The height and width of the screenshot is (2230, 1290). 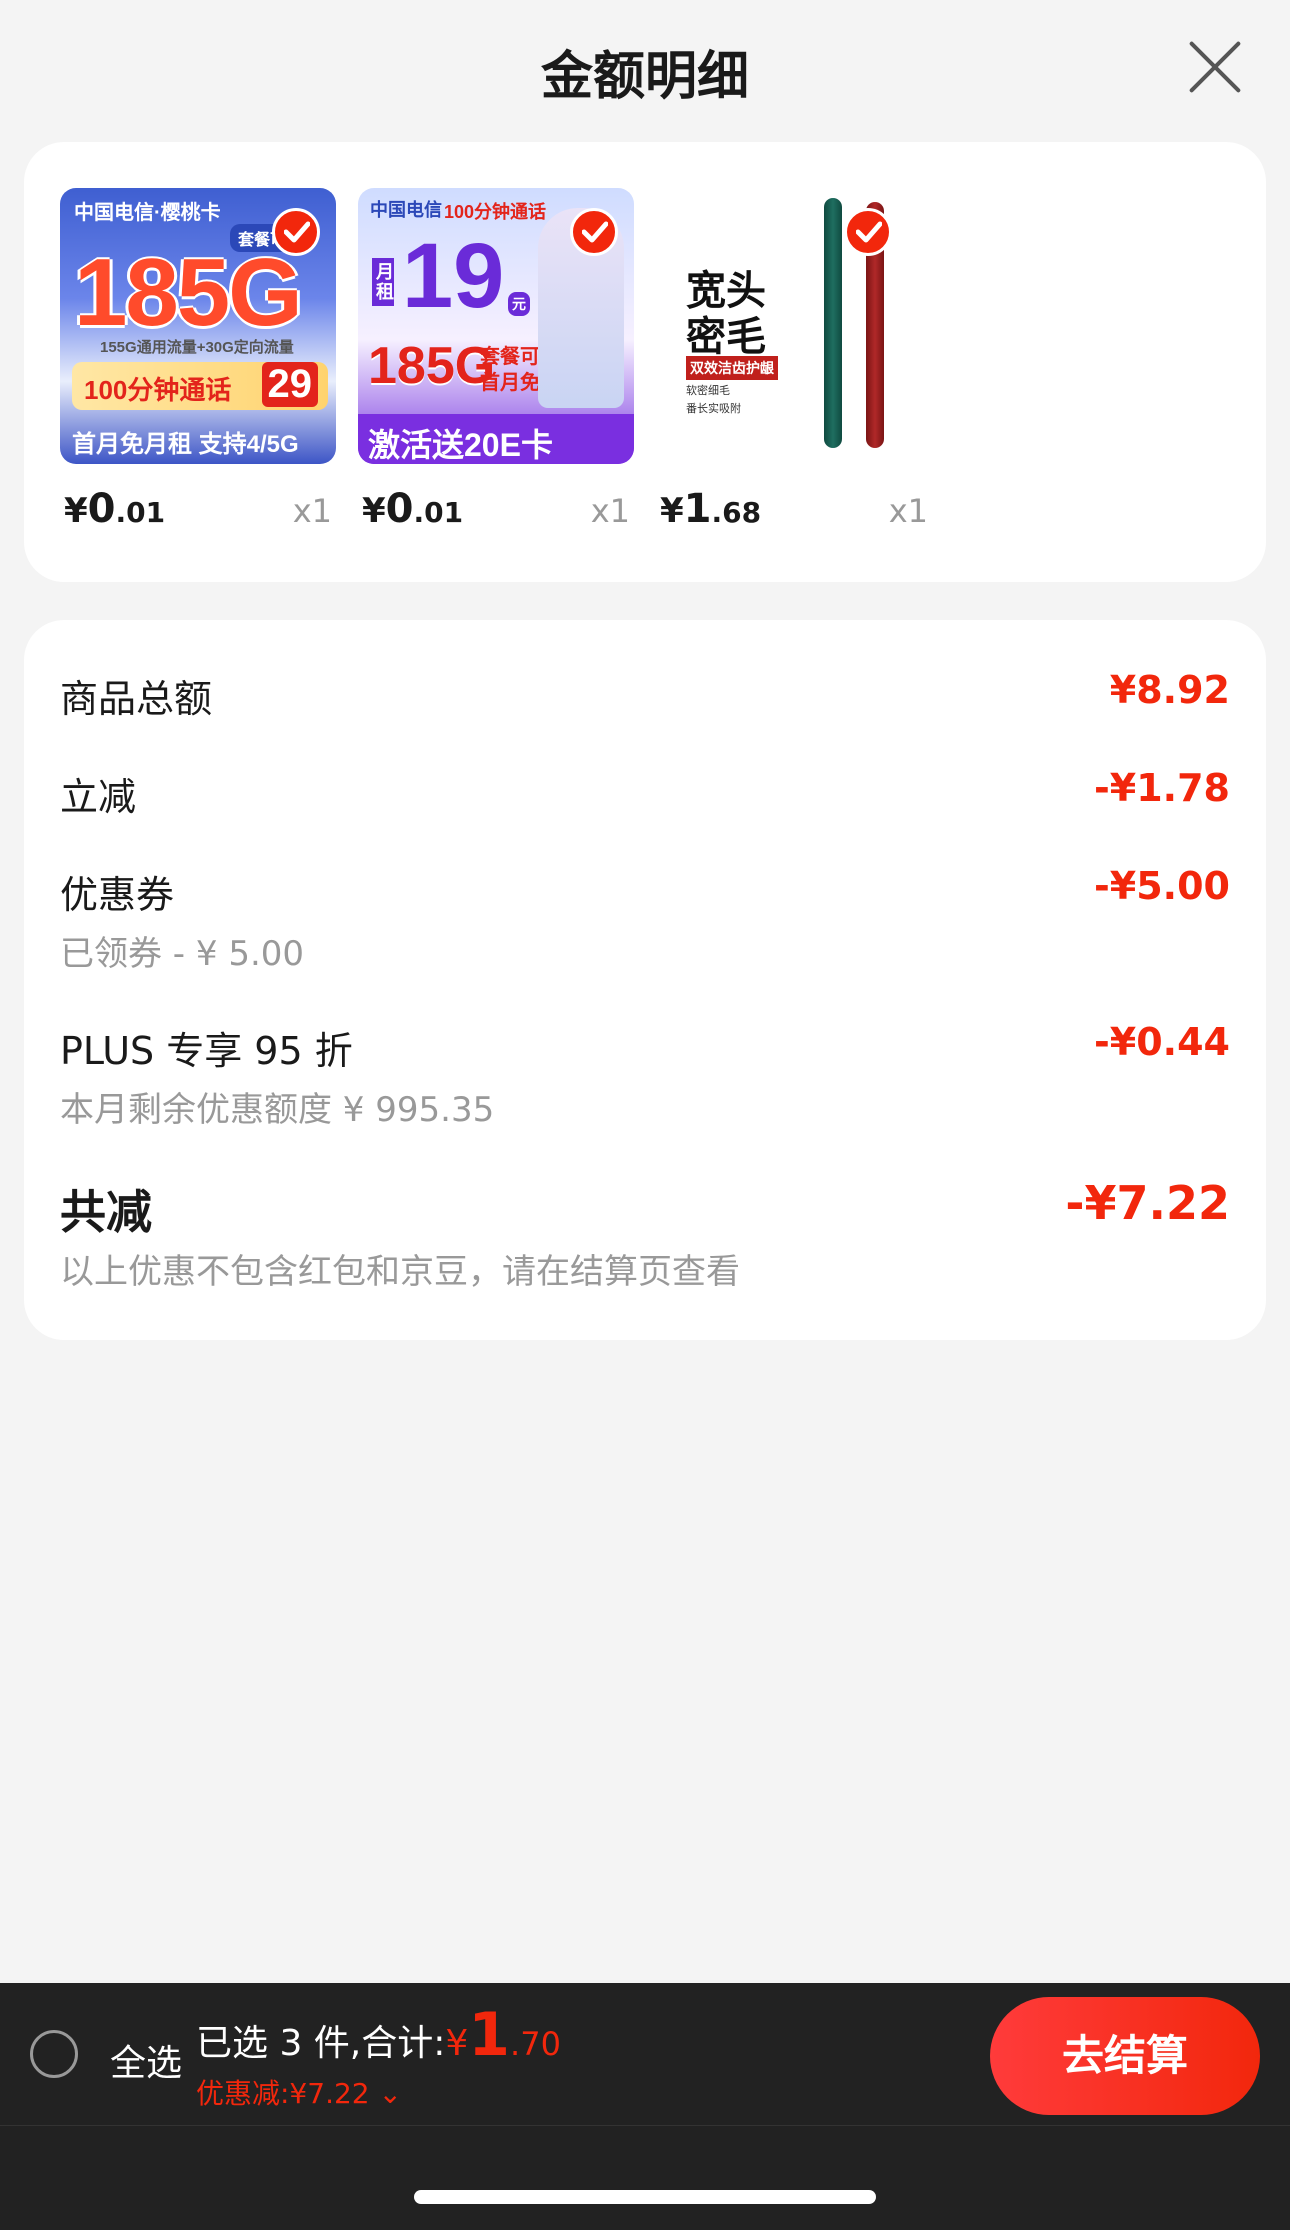 I want to click on thumb-brand: 中国电信·樱桃卡, so click(x=147, y=213).